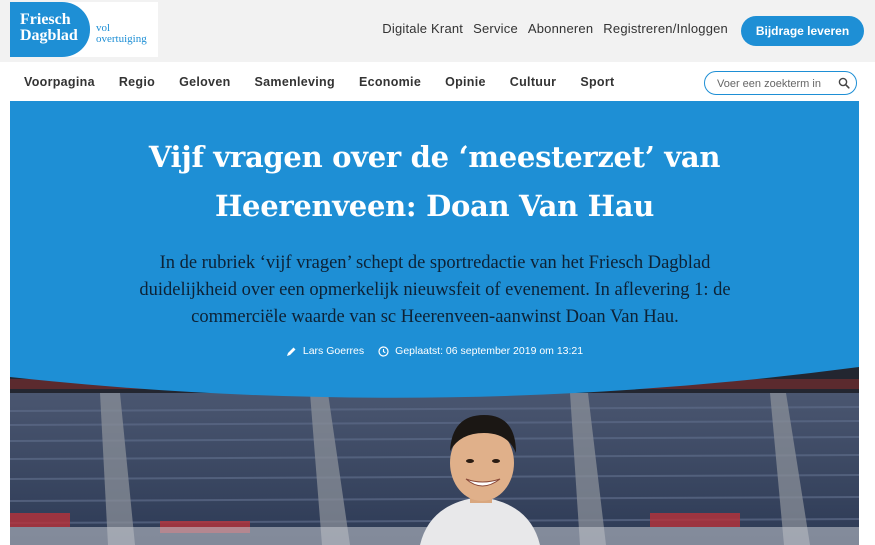 The image size is (875, 545). I want to click on search-box, so click(780, 83).